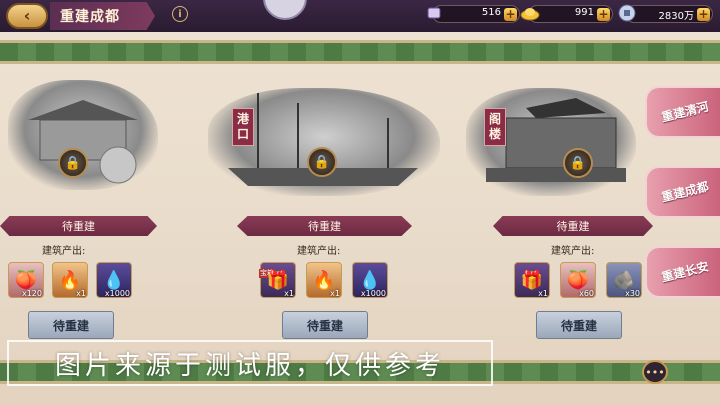 The width and height of the screenshot is (720, 405). I want to click on chat-icon: •••, so click(655, 372).